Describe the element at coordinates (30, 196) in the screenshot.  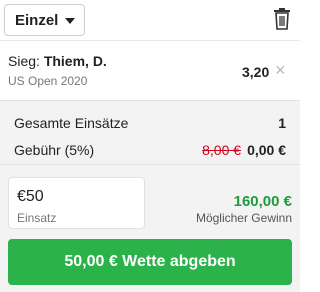
I see `stake-value: €50` at that location.